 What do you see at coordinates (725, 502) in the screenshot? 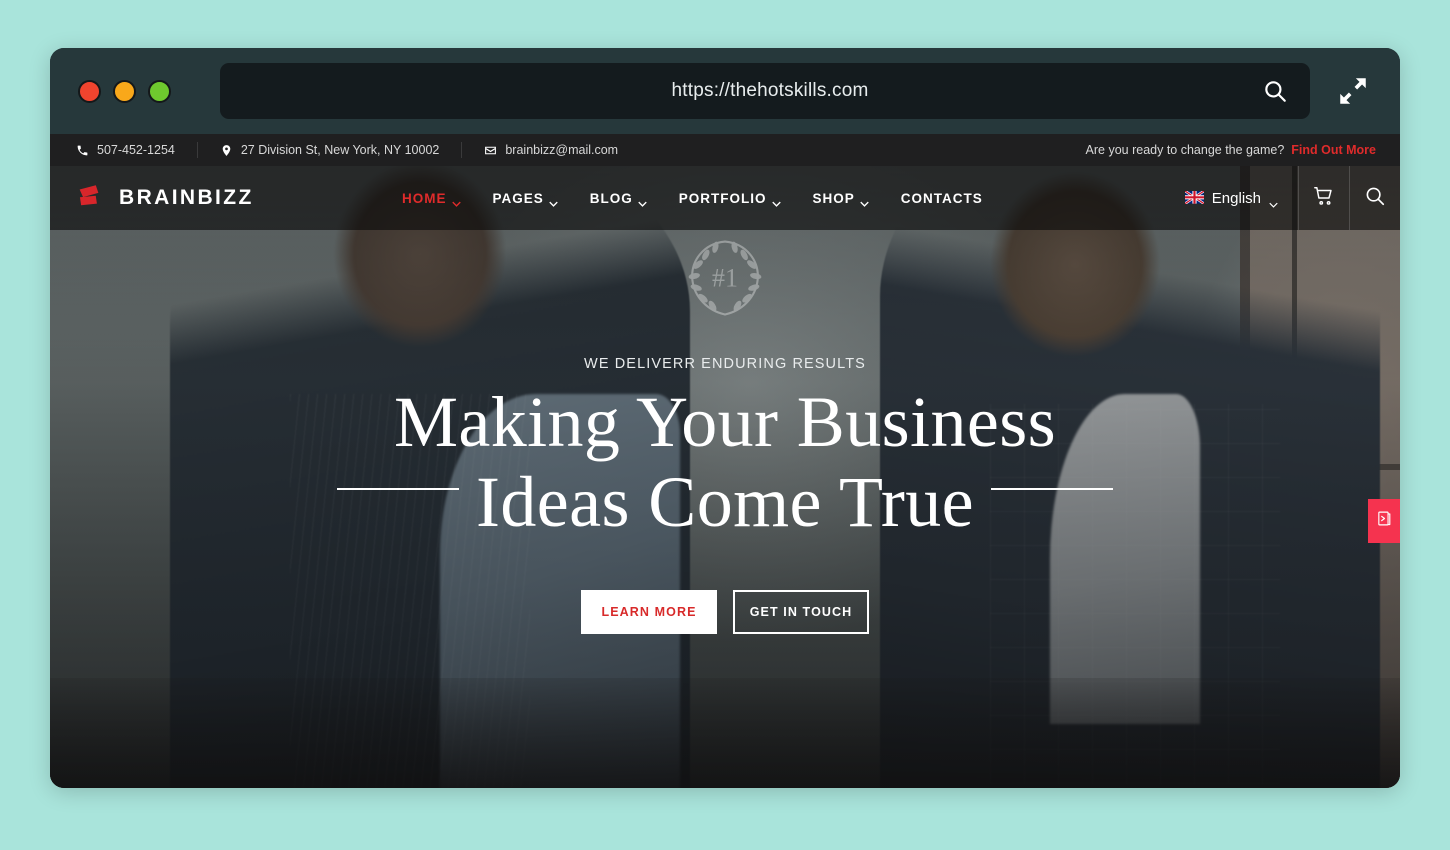
I see `hero-headline-line2: Ideas Come True` at bounding box center [725, 502].